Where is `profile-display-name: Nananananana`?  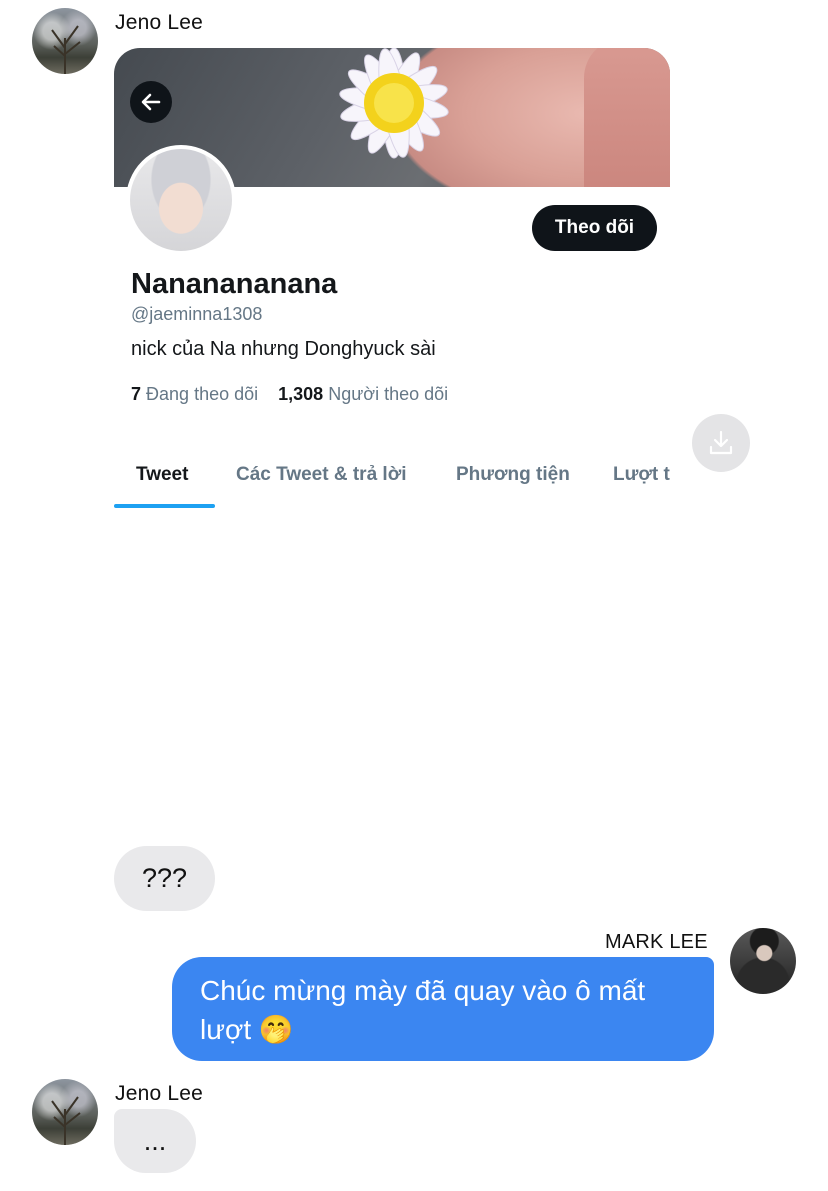
profile-display-name: Nananananana is located at coordinates (234, 284).